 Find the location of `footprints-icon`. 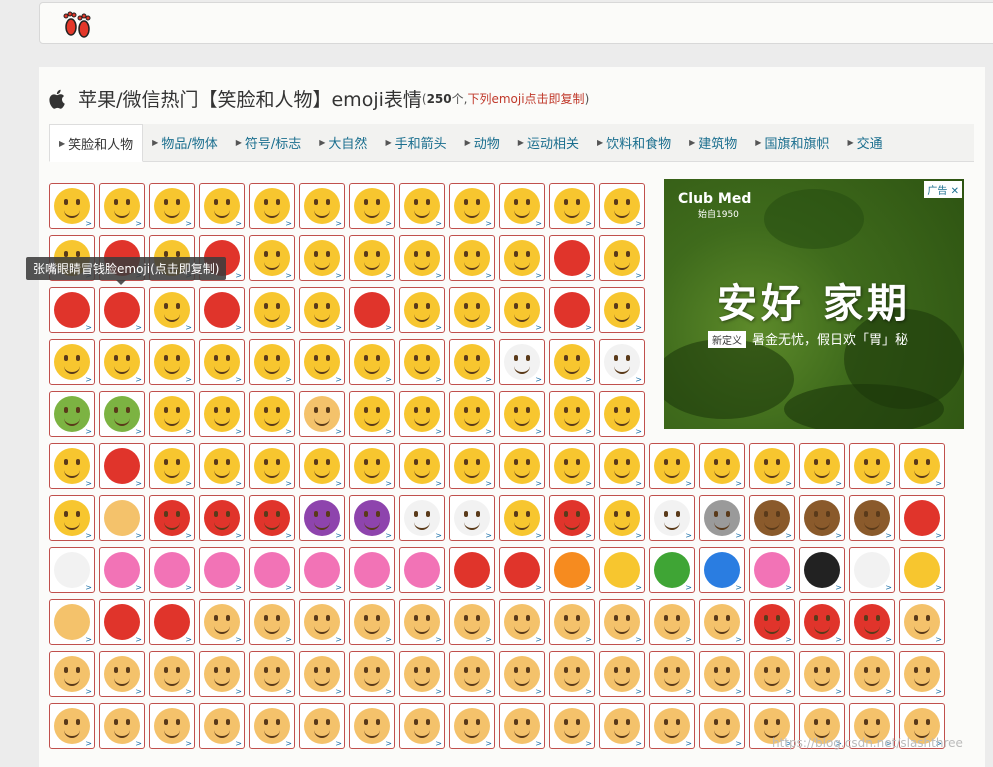

footprints-icon is located at coordinates (77, 24).